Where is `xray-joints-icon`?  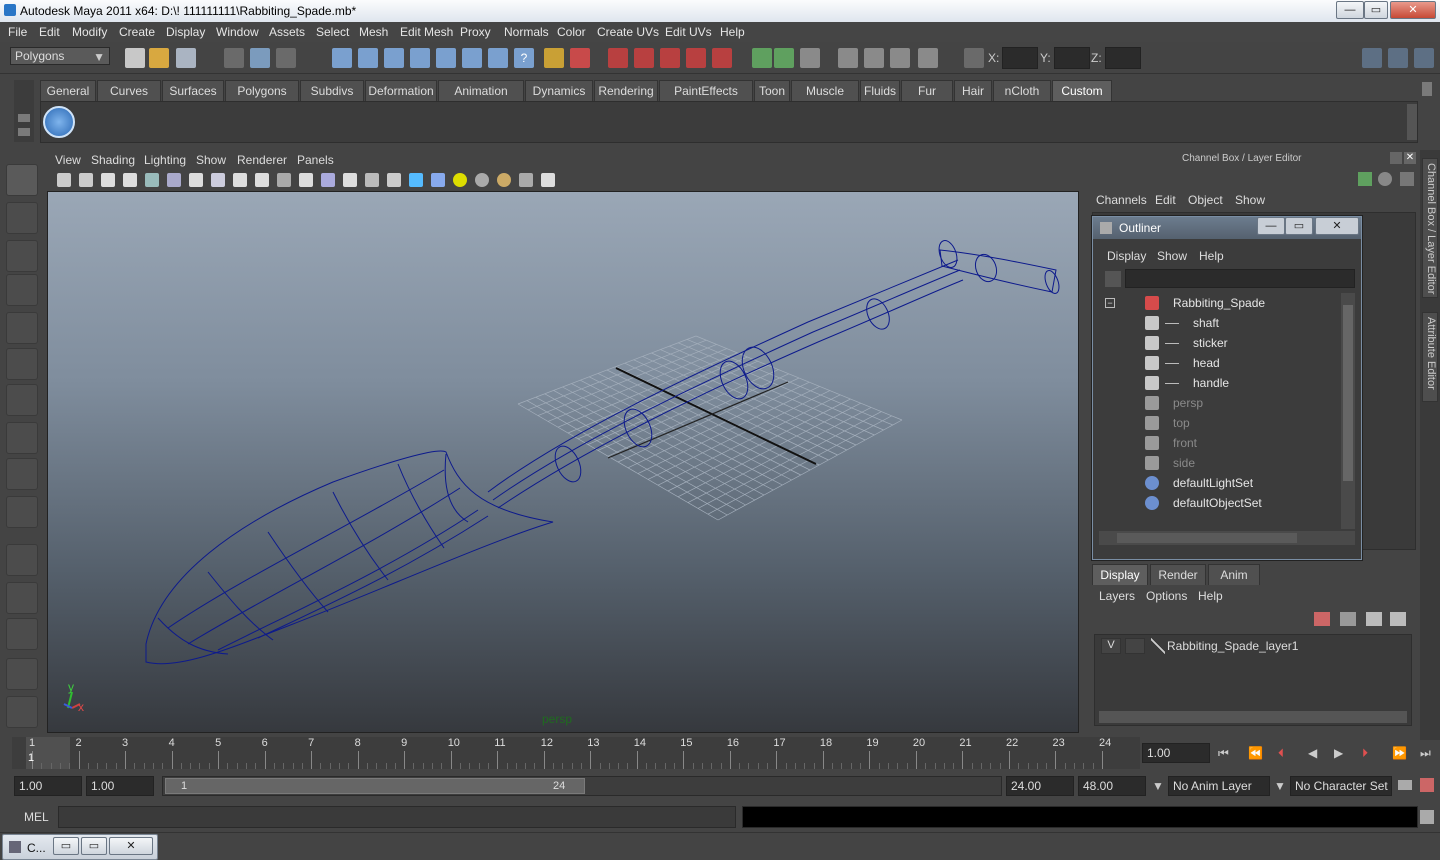
xray-joints-icon is located at coordinates (372, 180).